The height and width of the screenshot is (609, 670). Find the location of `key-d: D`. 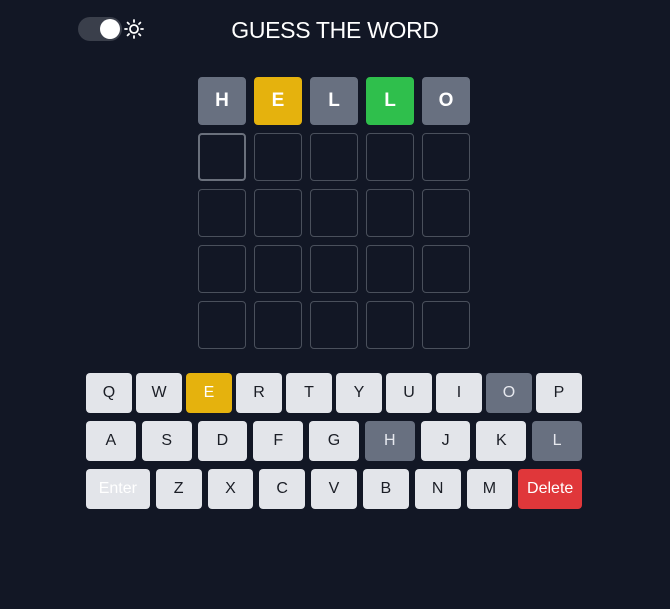

key-d: D is located at coordinates (222, 441).